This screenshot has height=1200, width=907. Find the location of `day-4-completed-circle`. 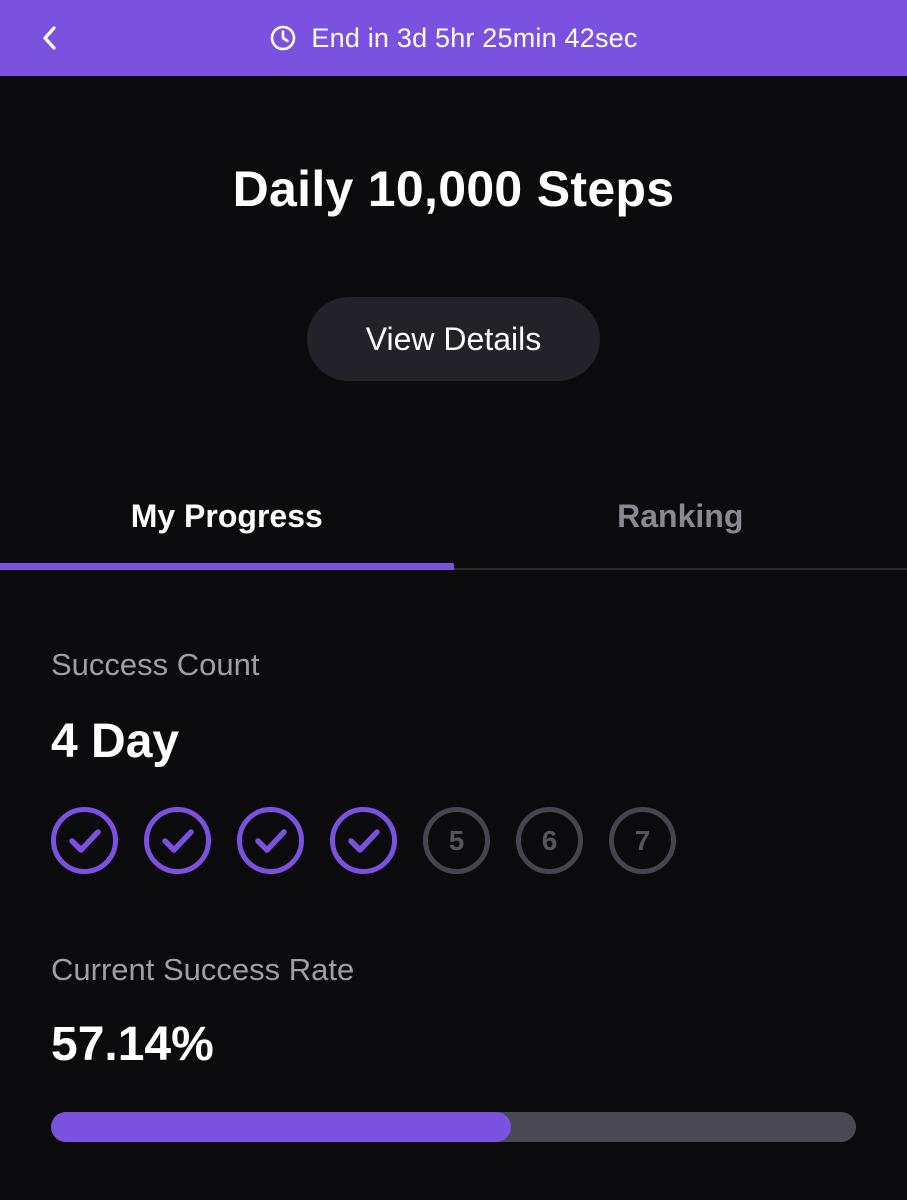

day-4-completed-circle is located at coordinates (363, 840).